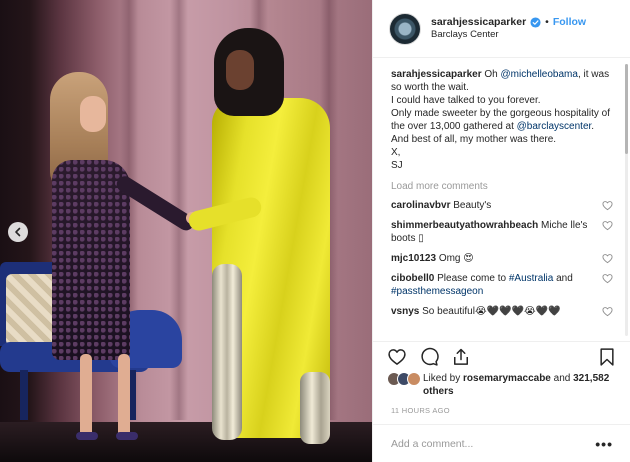 This screenshot has height=462, width=630. I want to click on verified-badge-icon, so click(535, 22).